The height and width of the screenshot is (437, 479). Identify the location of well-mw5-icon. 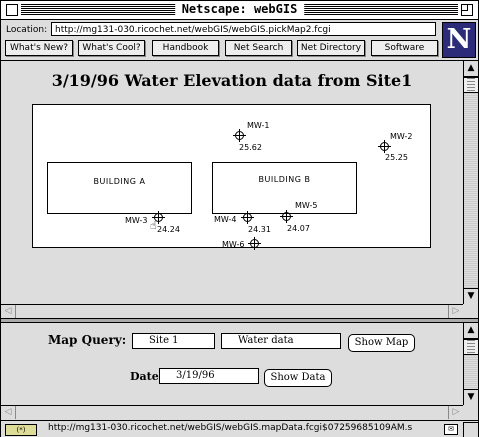
(286, 216).